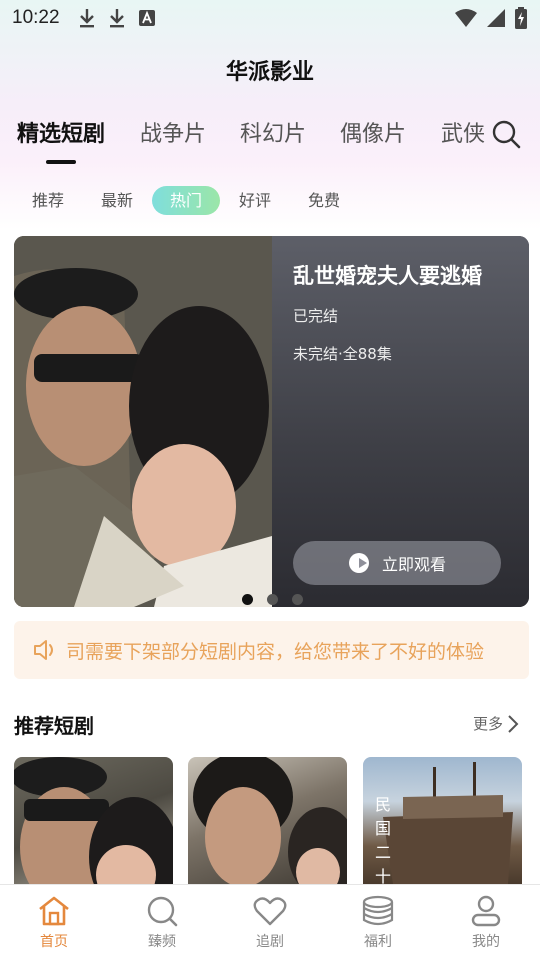 Image resolution: width=540 pixels, height=960 pixels. I want to click on filter-top-rated: 好评, so click(255, 200).